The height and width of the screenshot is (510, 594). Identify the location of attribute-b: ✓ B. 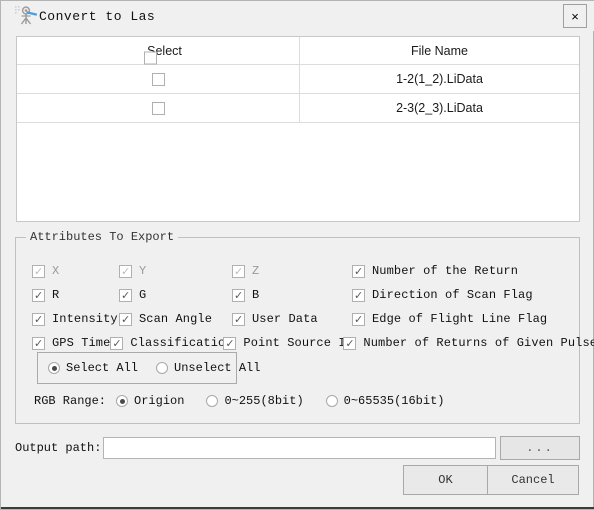
(292, 295).